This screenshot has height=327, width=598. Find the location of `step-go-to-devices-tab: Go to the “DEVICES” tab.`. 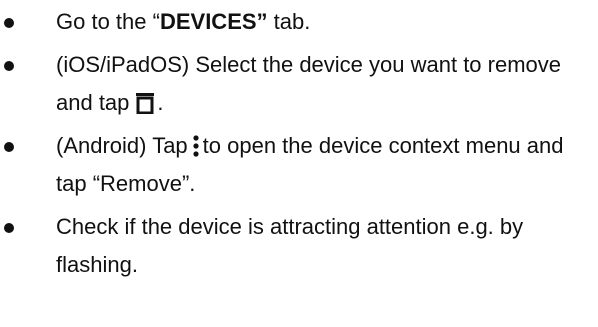

step-go-to-devices-tab: Go to the “DEVICES” tab. is located at coordinates (299, 22).